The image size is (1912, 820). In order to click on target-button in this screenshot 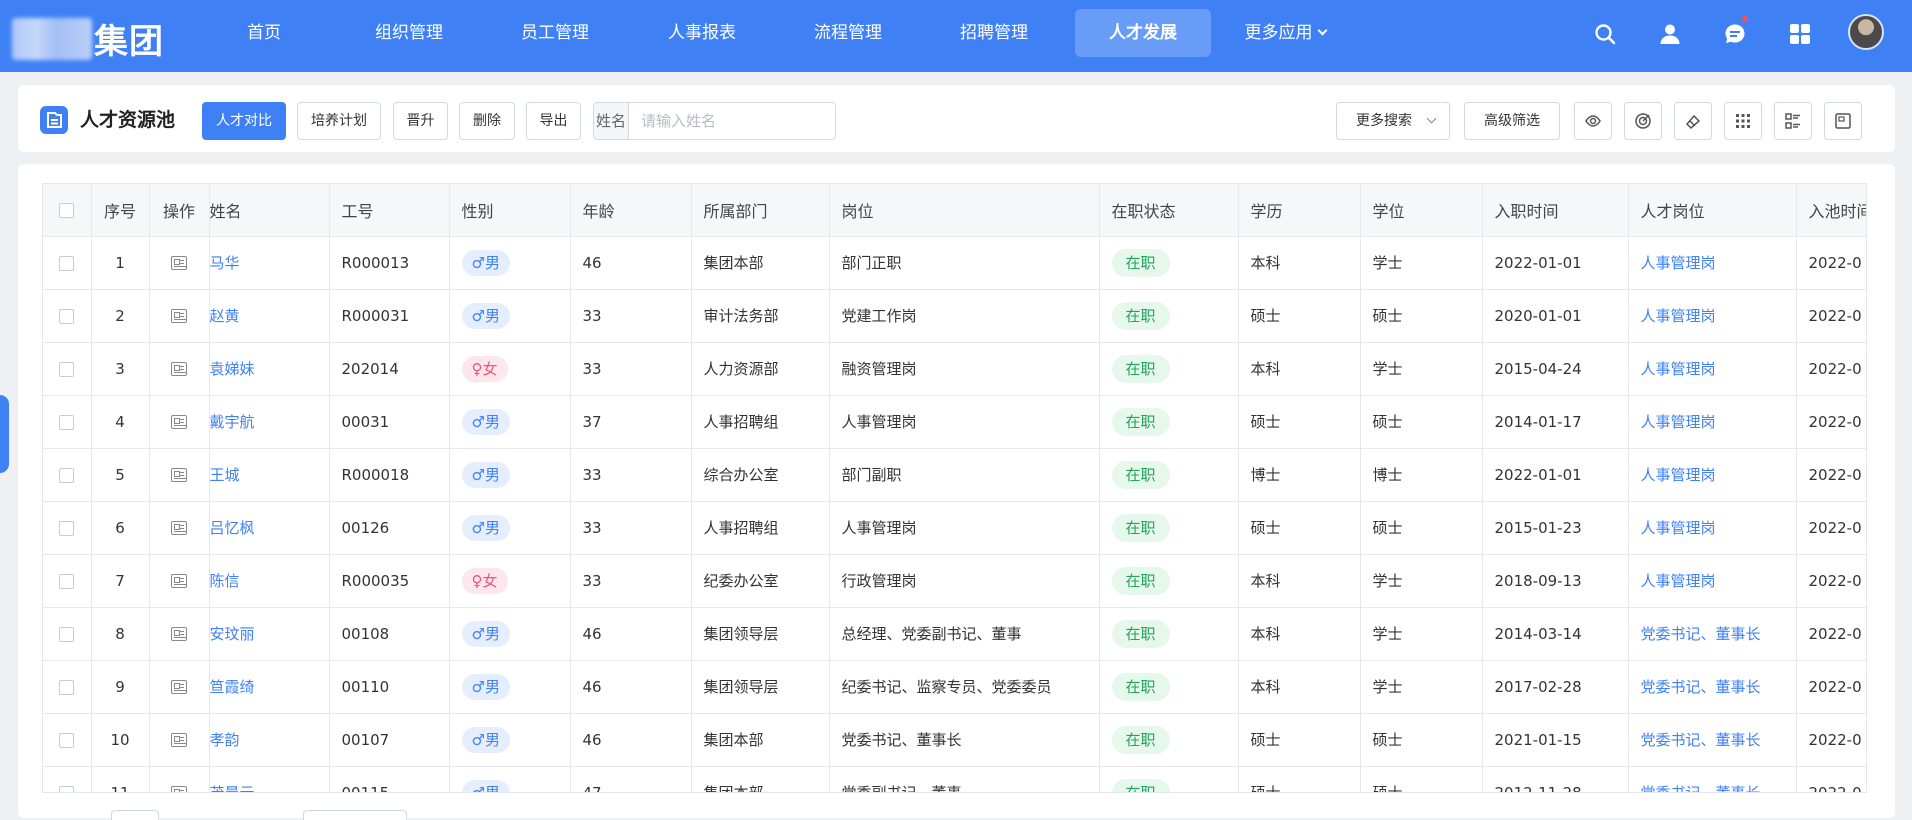, I will do `click(1643, 121)`.